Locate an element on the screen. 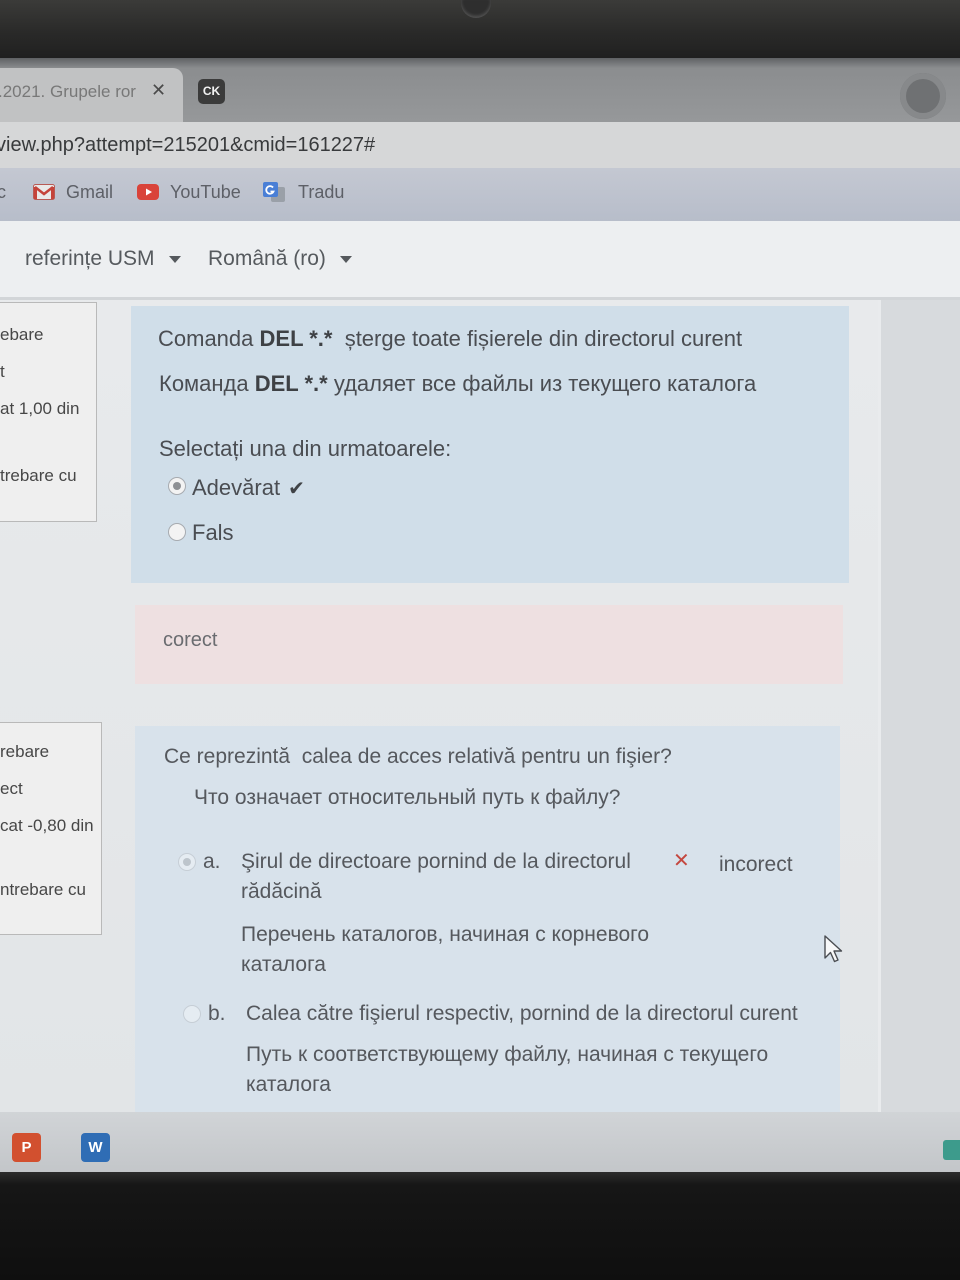 This screenshot has width=960, height=1280. gmail-icon is located at coordinates (44, 192).